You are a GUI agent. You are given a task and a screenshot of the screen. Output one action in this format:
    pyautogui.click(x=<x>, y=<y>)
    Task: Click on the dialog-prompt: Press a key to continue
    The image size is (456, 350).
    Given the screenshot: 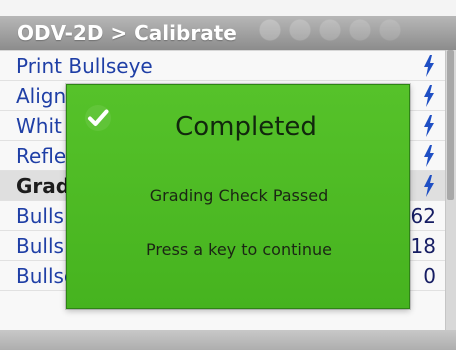 What is the action you would take?
    pyautogui.click(x=239, y=249)
    